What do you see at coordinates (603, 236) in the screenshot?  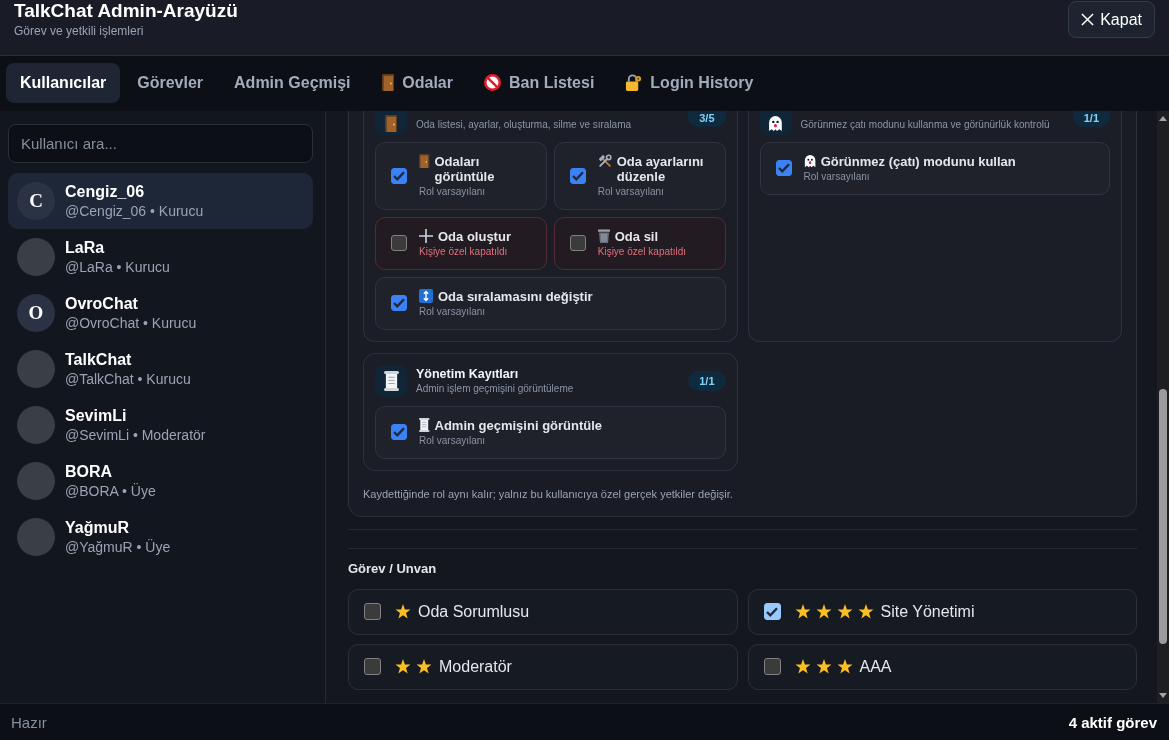 I see `trash-icon` at bounding box center [603, 236].